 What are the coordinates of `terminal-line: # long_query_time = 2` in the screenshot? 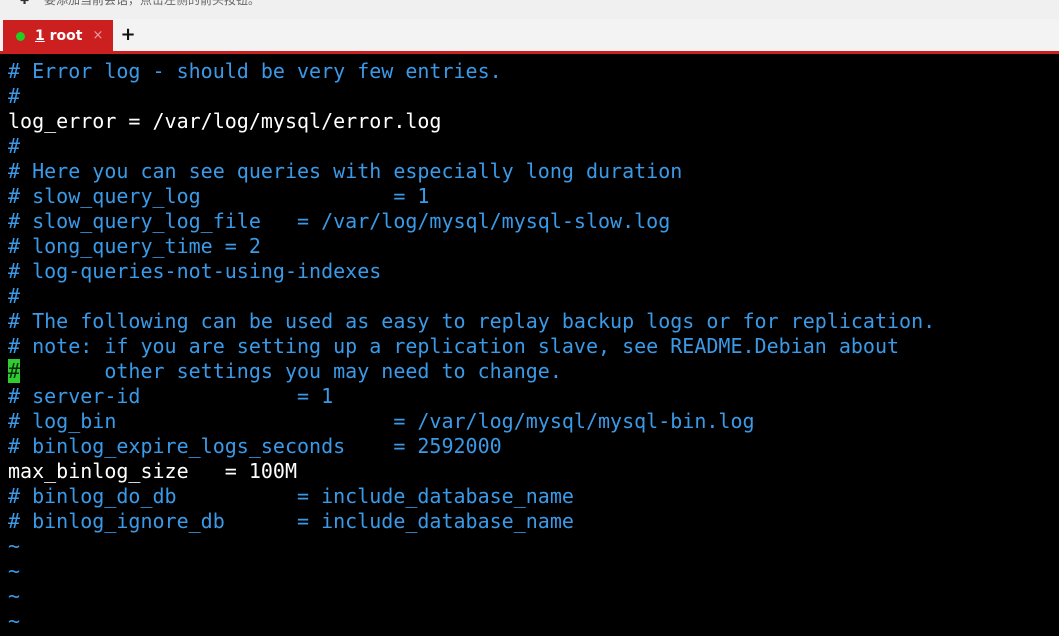 It's located at (134, 246).